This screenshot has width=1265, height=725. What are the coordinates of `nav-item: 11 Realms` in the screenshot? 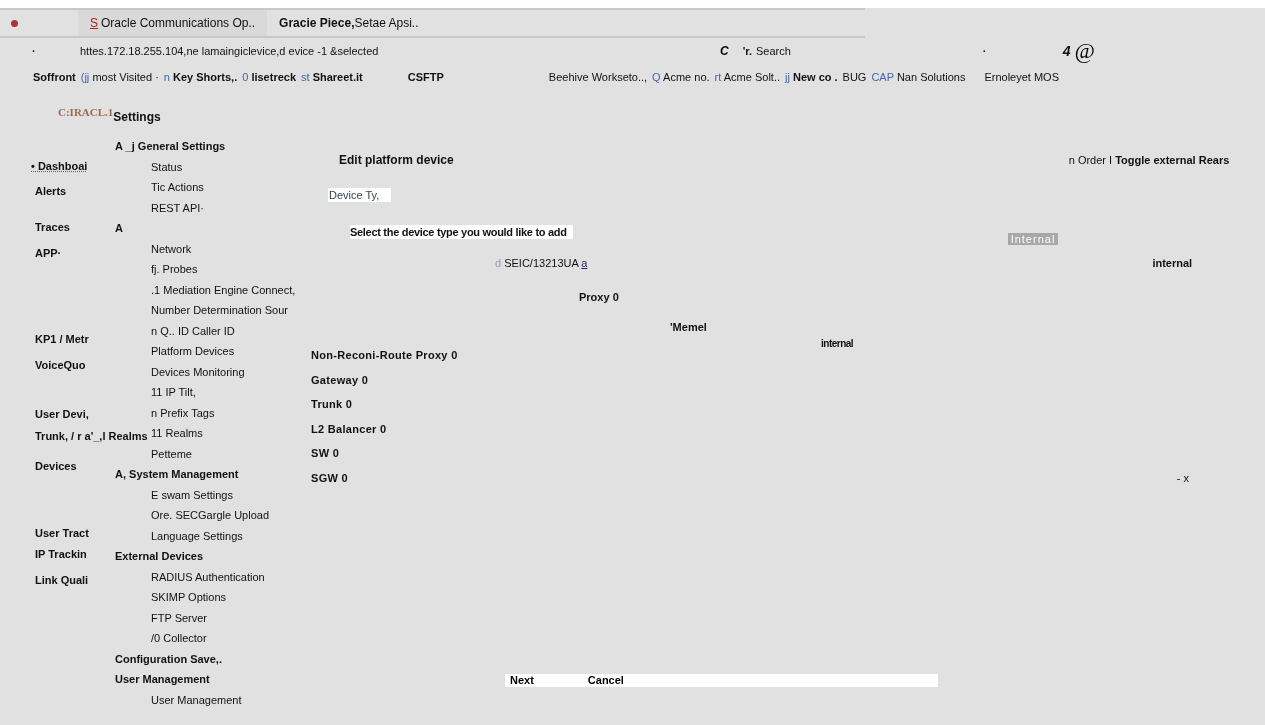 It's located at (177, 433).